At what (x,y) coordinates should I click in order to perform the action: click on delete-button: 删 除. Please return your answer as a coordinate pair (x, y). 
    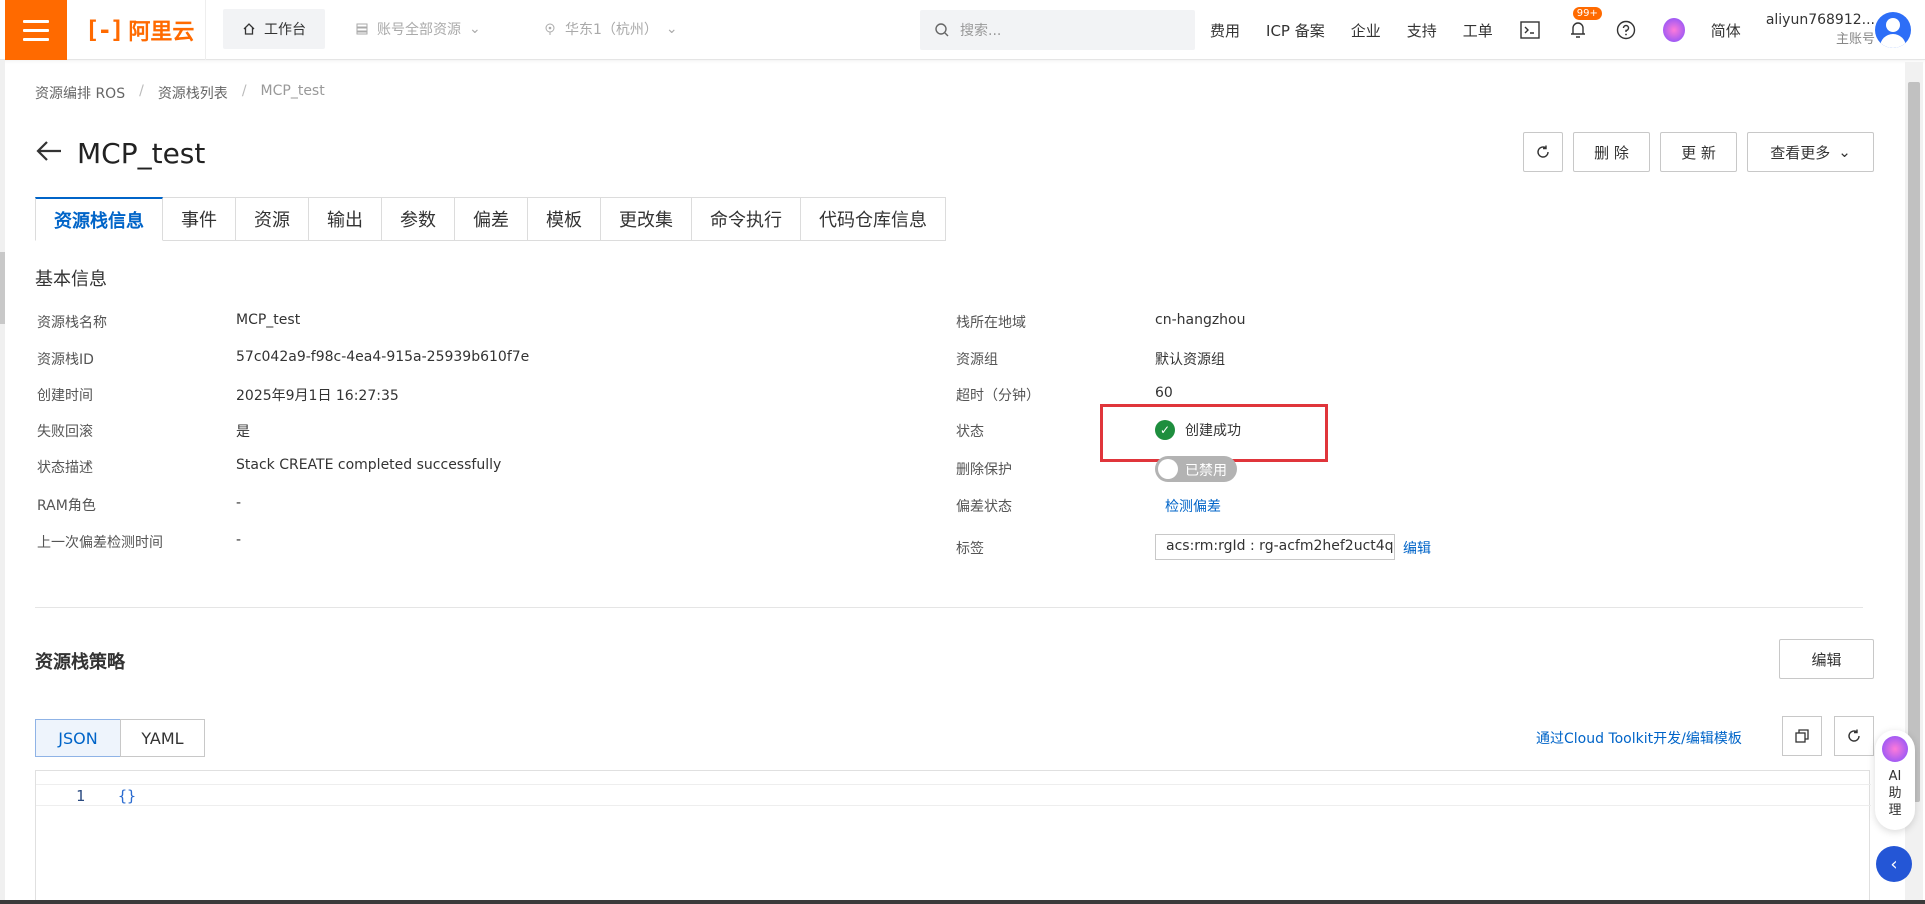
    Looking at the image, I should click on (1611, 152).